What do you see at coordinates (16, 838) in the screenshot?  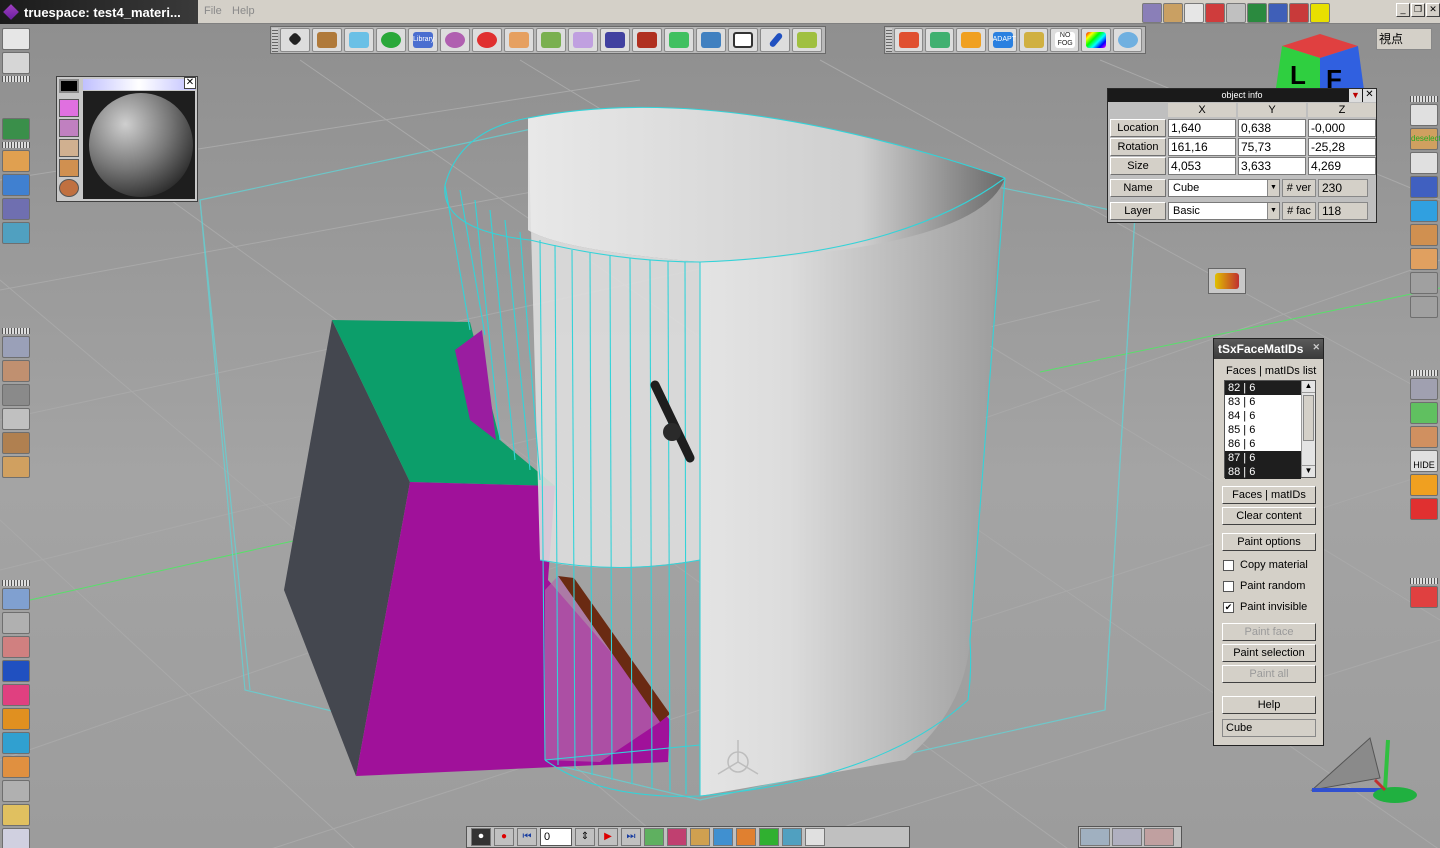 I see `recycle-tool` at bounding box center [16, 838].